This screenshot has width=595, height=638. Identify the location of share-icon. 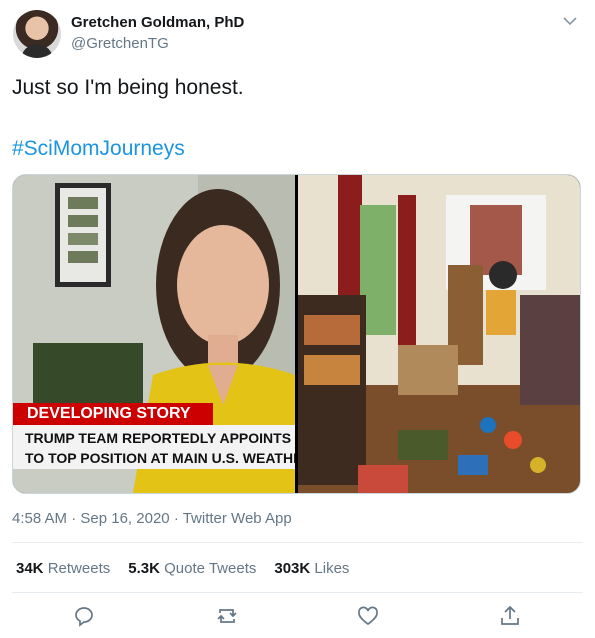
(510, 616).